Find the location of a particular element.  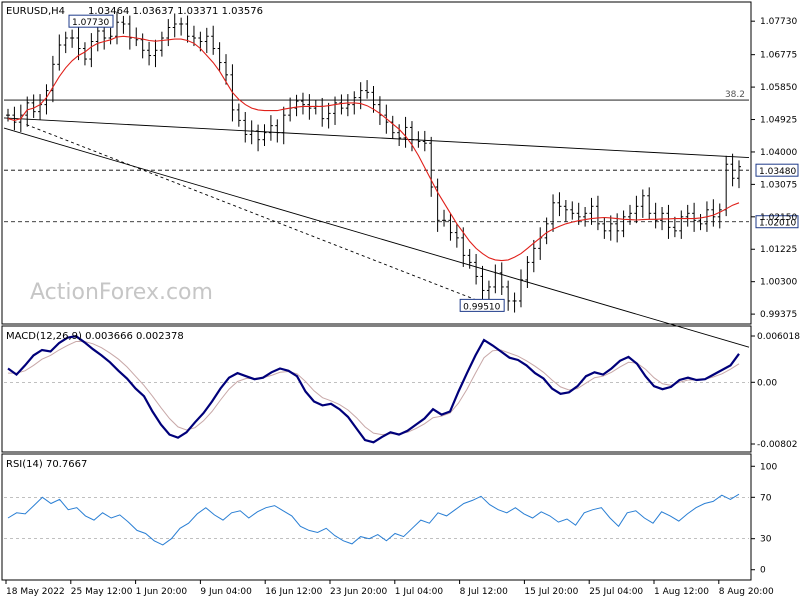

price-y-tick-label: 1.07730 is located at coordinates (778, 22).